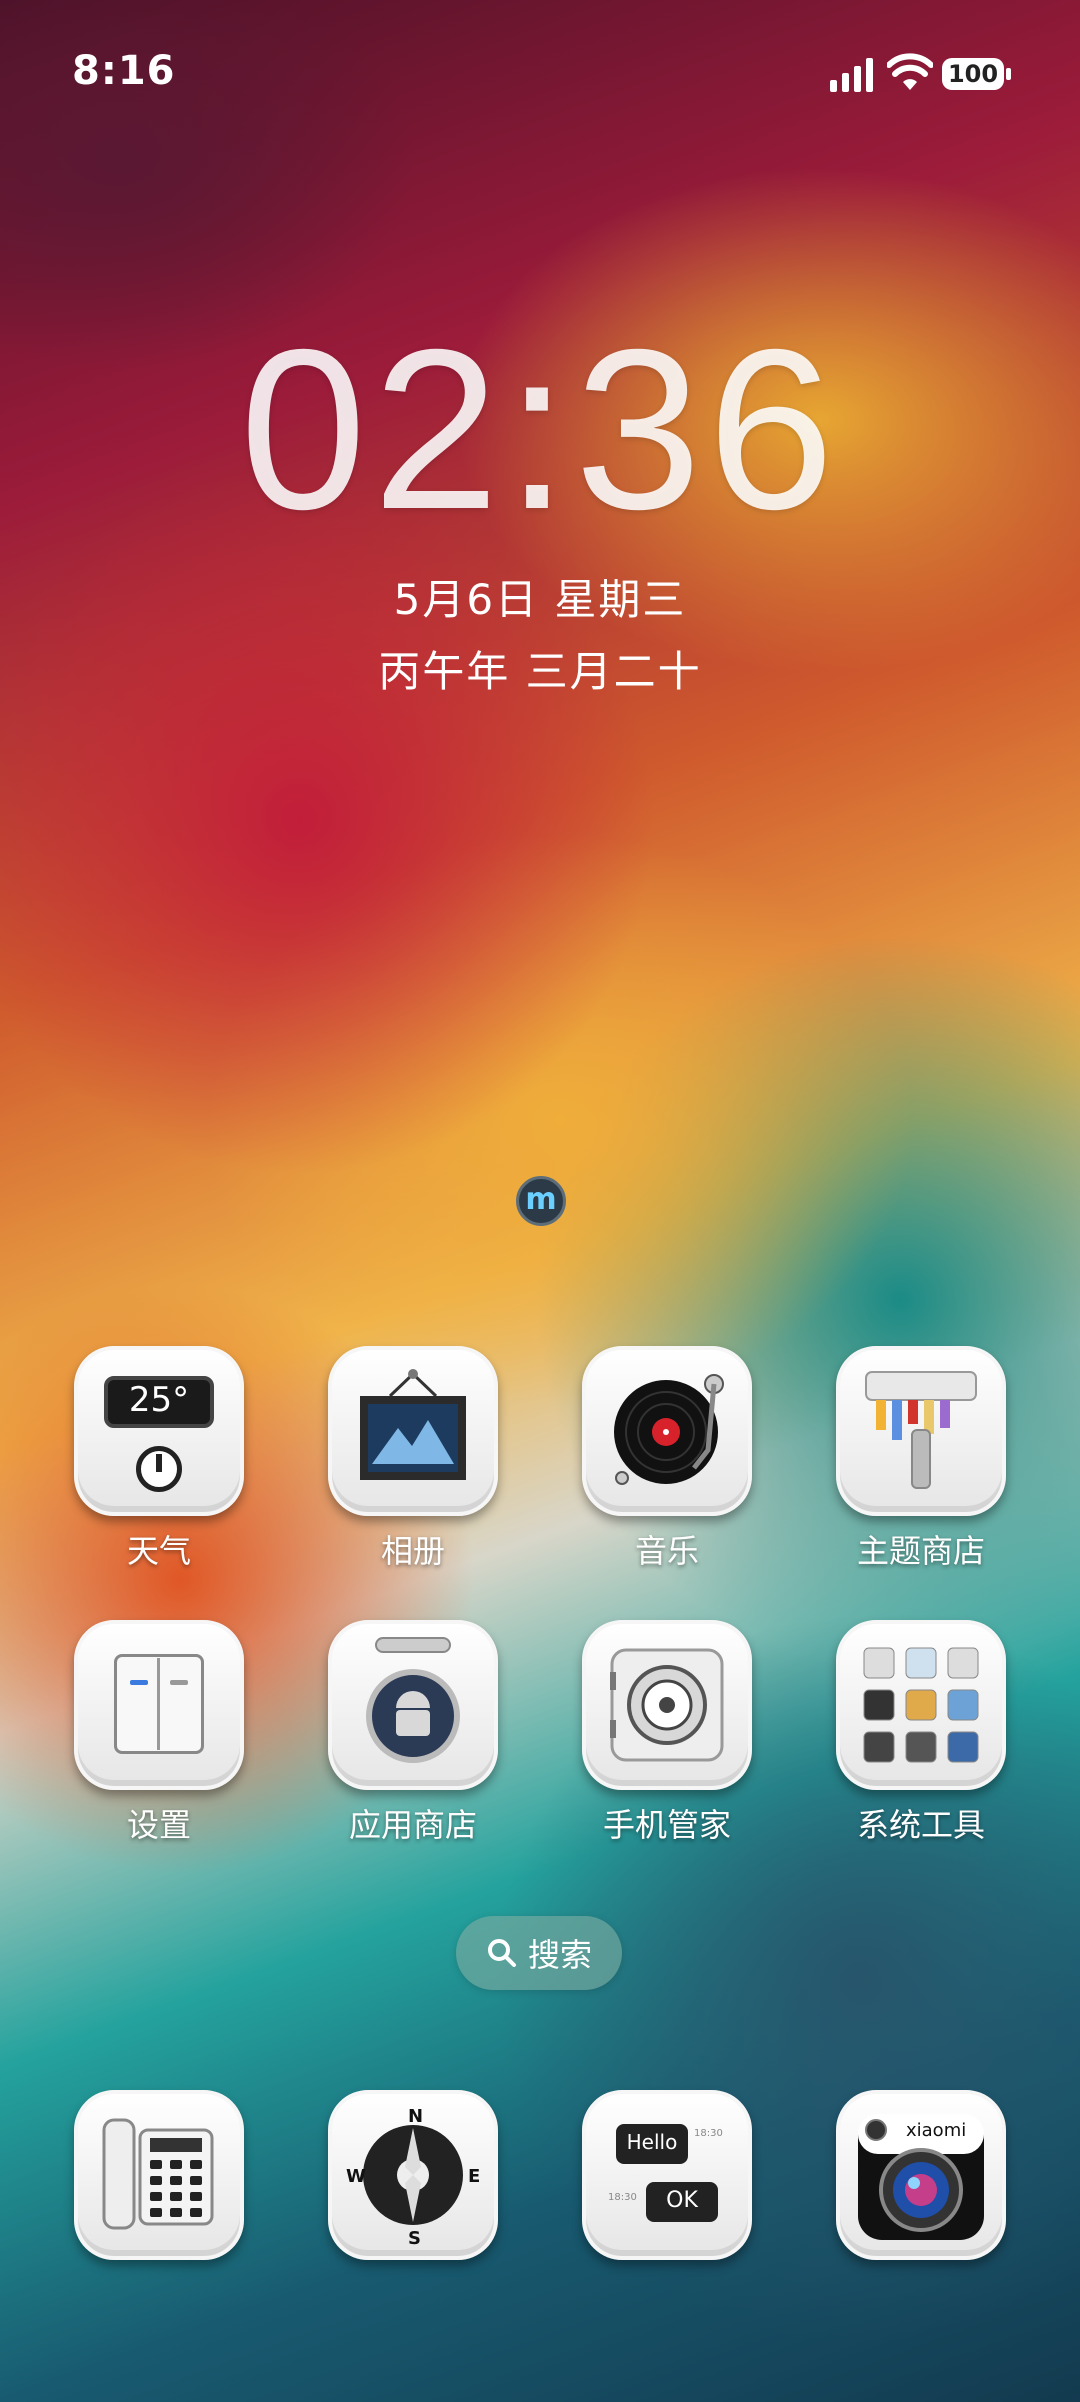 Image resolution: width=1080 pixels, height=2402 pixels. I want to click on search-label: 搜索, so click(559, 1955).